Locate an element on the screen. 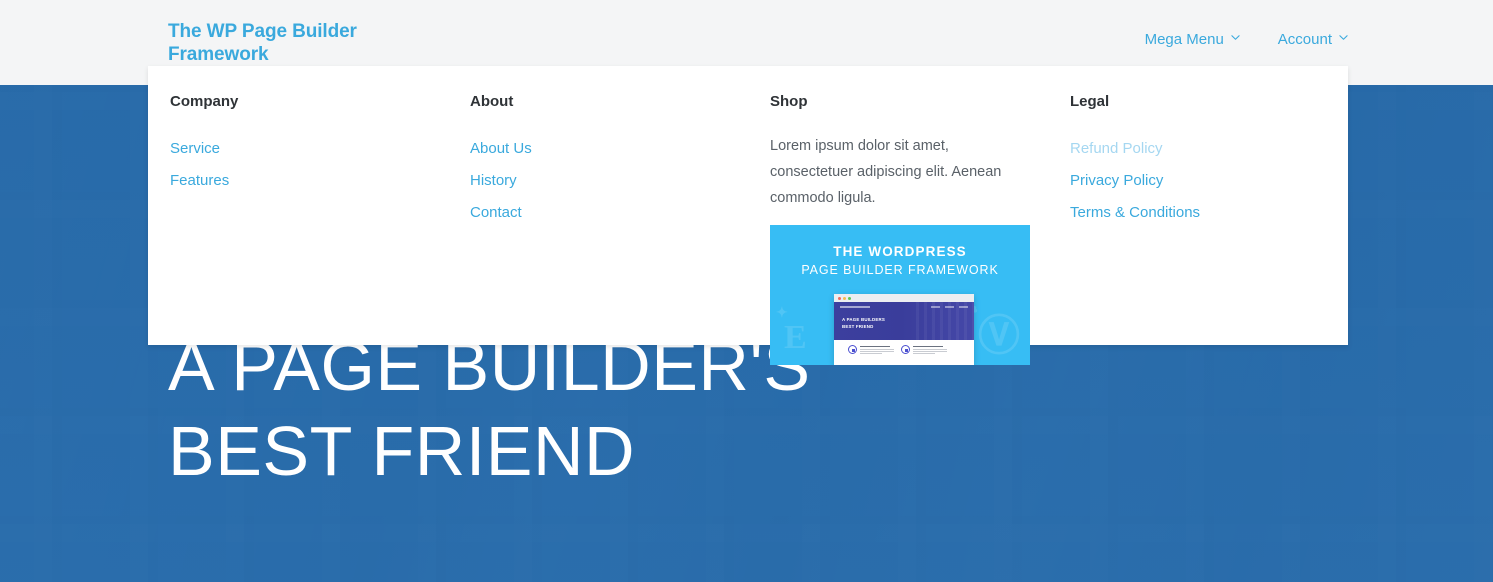 This screenshot has height=582, width=1493. mockup-navbar is located at coordinates (904, 307).